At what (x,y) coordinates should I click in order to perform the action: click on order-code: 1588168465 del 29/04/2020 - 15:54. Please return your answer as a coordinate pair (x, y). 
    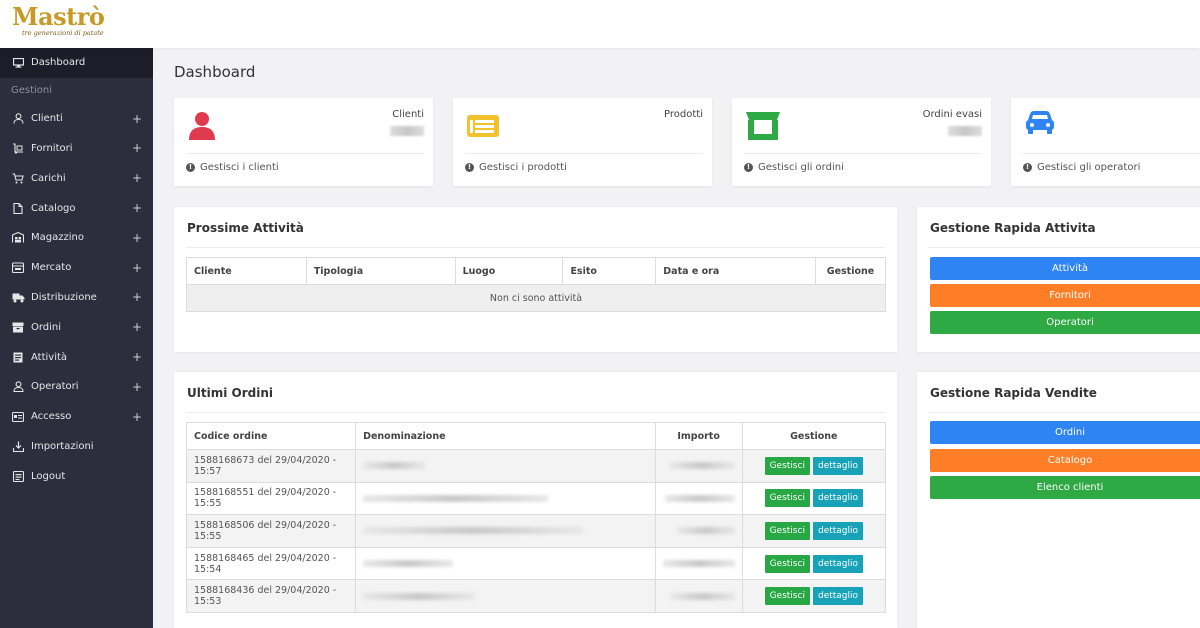
    Looking at the image, I should click on (271, 563).